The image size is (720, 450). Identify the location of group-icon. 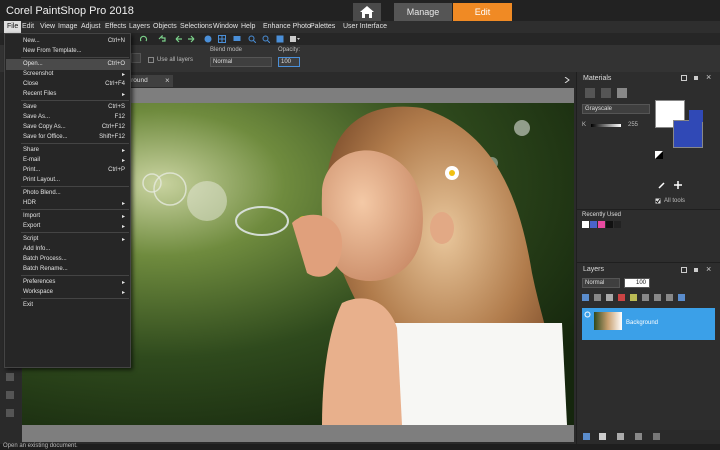
(638, 436).